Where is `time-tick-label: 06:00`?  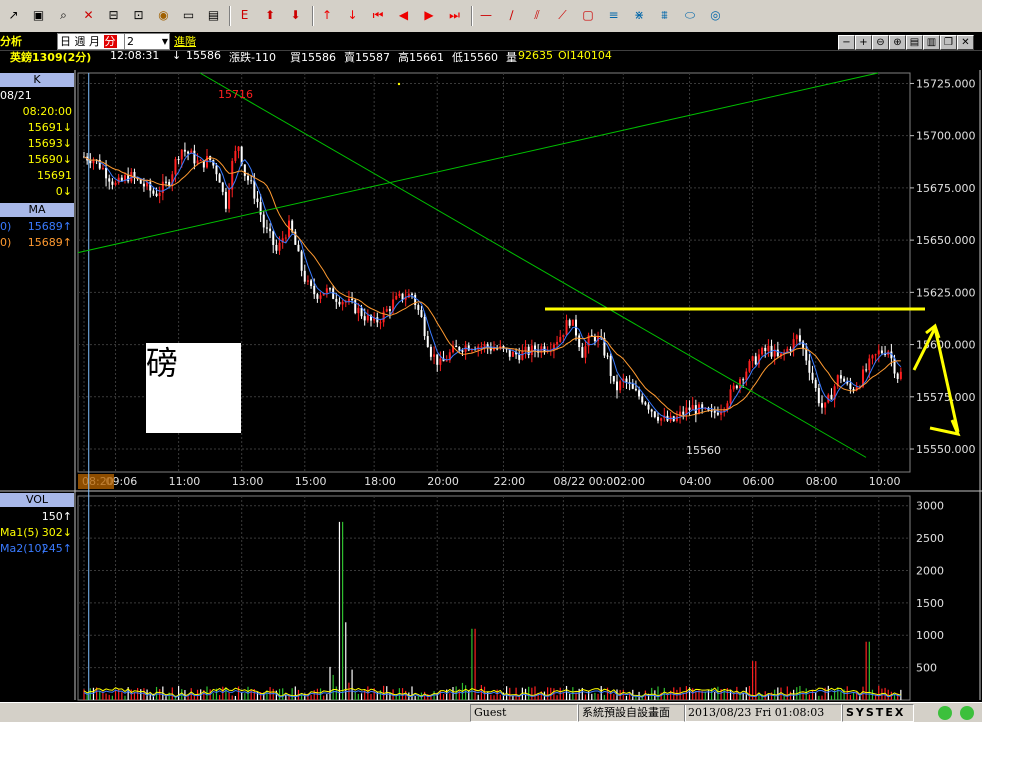 time-tick-label: 06:00 is located at coordinates (759, 481).